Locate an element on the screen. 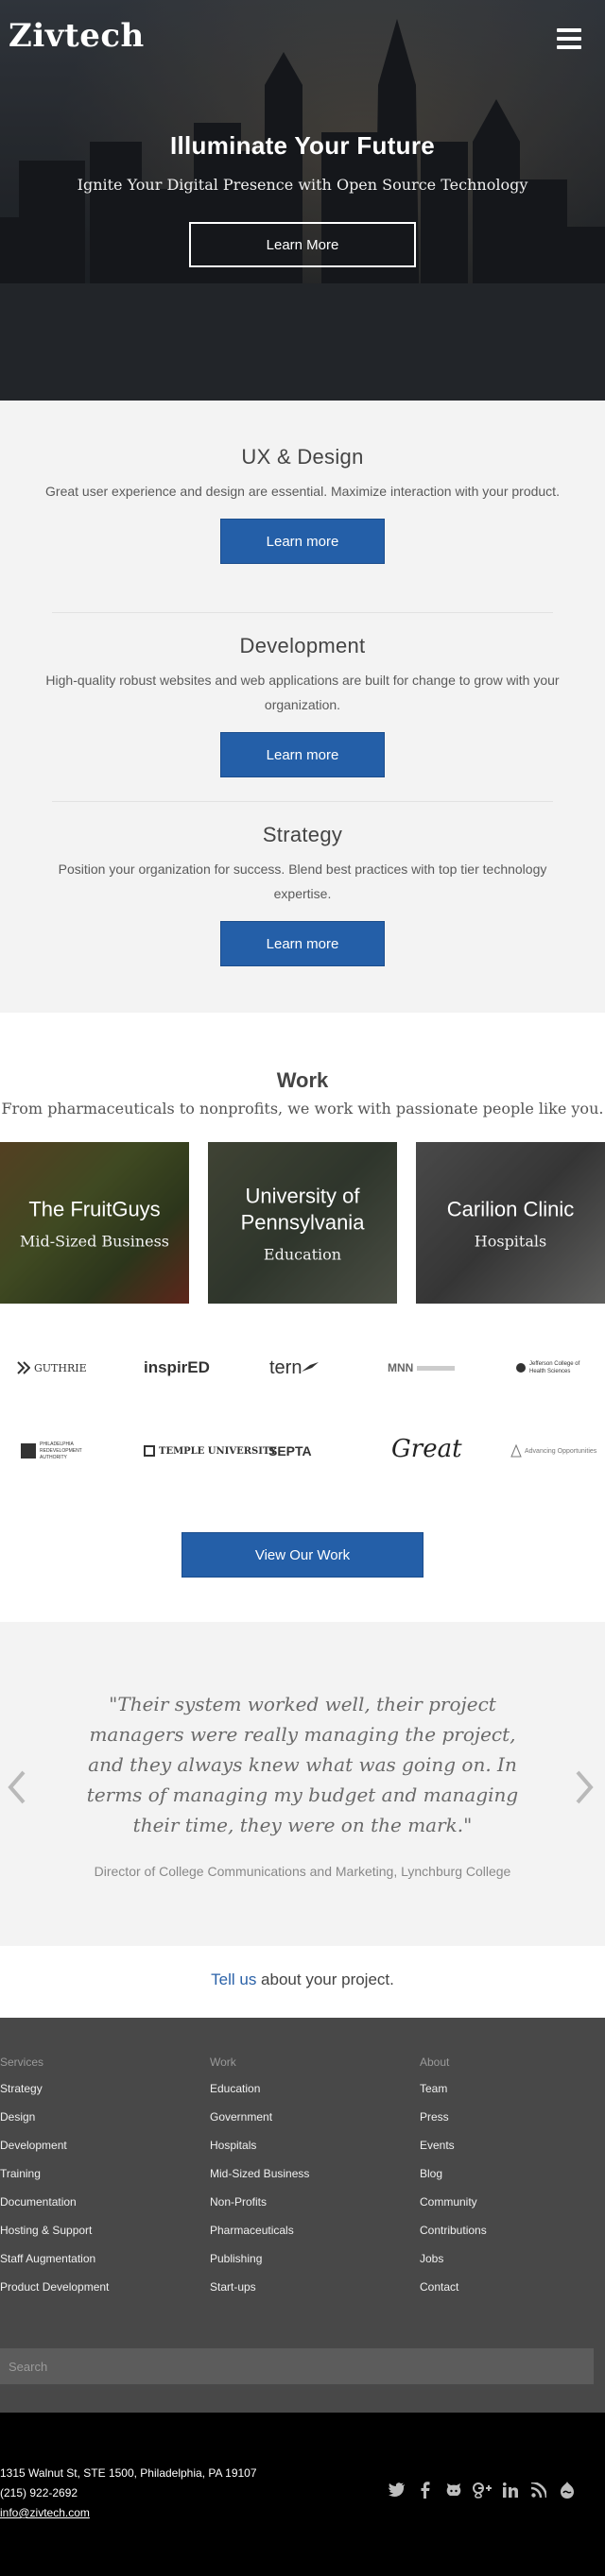  footer-link: Strategy is located at coordinates (54, 2094).